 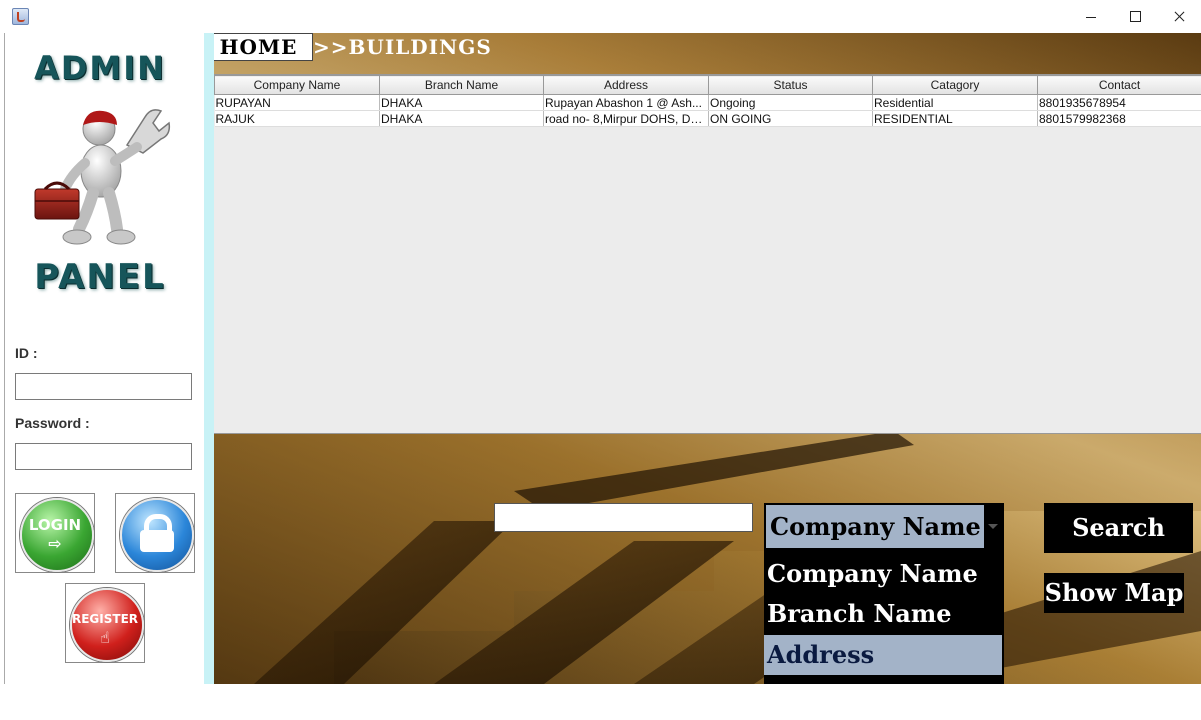 What do you see at coordinates (955, 85) in the screenshot?
I see `column-header-category: Catagory` at bounding box center [955, 85].